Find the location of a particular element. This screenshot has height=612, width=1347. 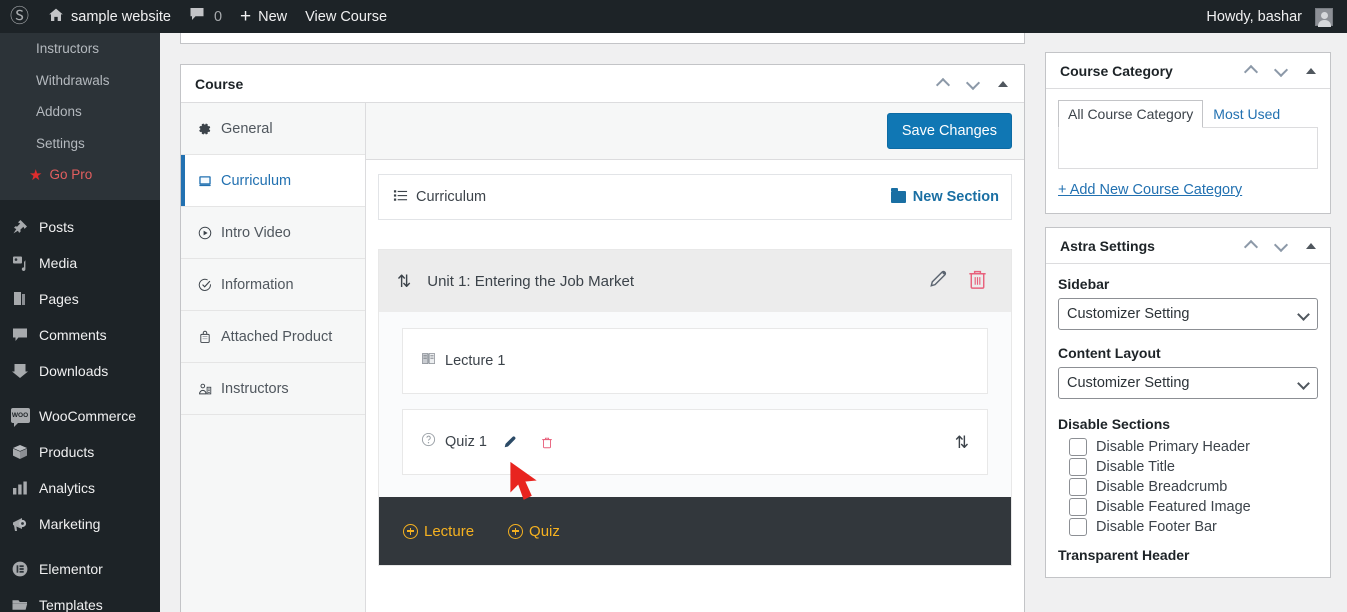

content-layout-select-value: Customizer Setting is located at coordinates (1128, 383).